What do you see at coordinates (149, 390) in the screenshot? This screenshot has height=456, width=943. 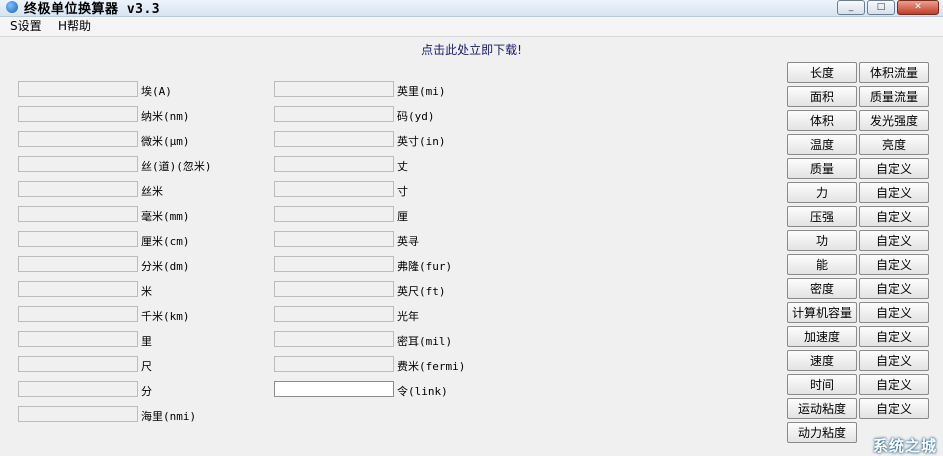 I see `unit-row: 分` at bounding box center [149, 390].